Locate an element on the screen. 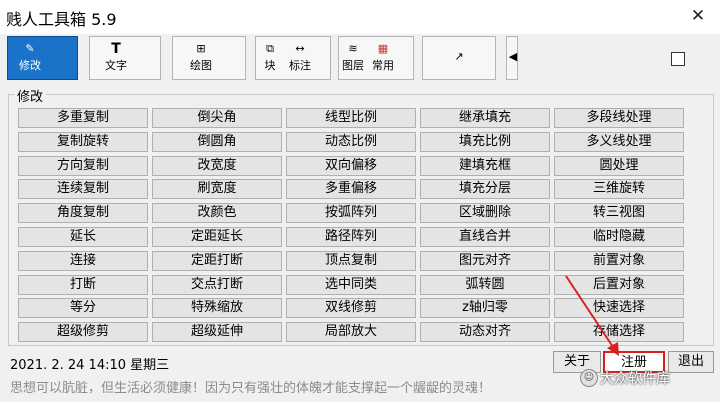 Image resolution: width=720 pixels, height=402 pixels. command-button: 前置对象 is located at coordinates (619, 261).